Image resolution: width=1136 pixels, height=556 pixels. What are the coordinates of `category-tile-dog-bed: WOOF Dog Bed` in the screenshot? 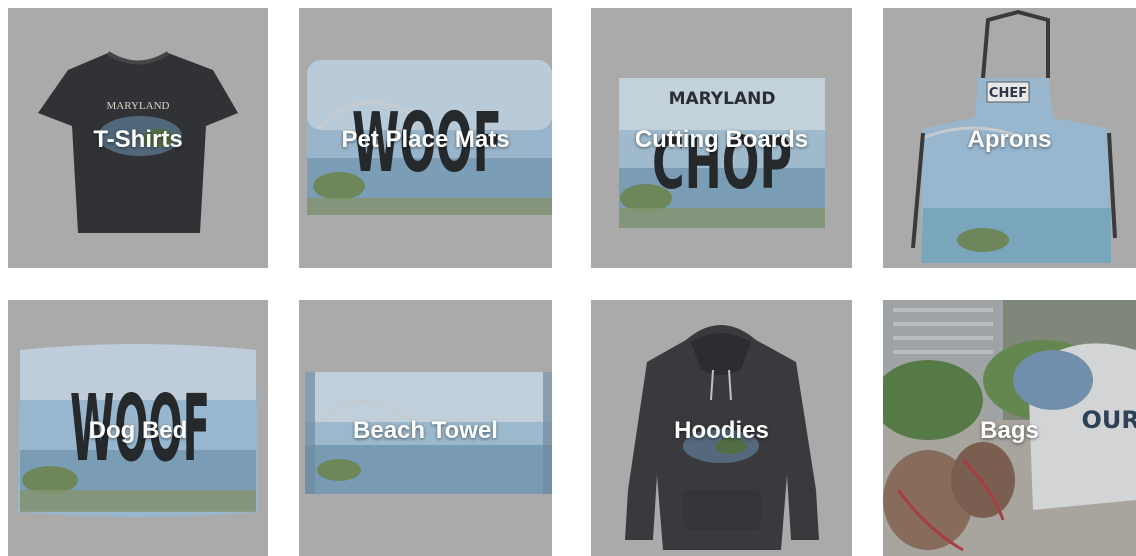 It's located at (138, 428).